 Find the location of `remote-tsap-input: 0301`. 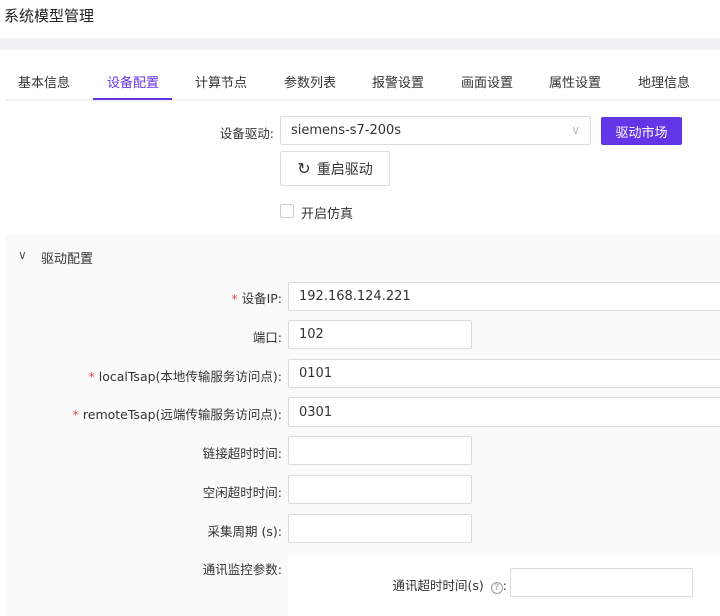

remote-tsap-input: 0301 is located at coordinates (504, 412).